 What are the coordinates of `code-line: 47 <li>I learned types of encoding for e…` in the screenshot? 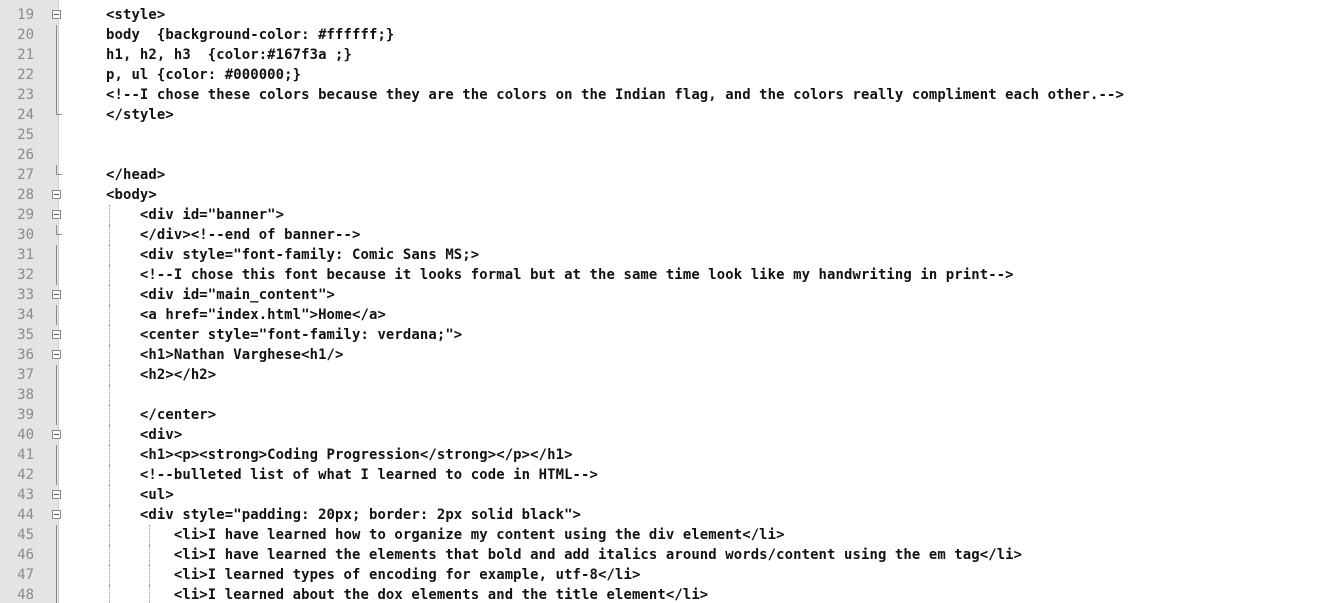 It's located at (669, 575).